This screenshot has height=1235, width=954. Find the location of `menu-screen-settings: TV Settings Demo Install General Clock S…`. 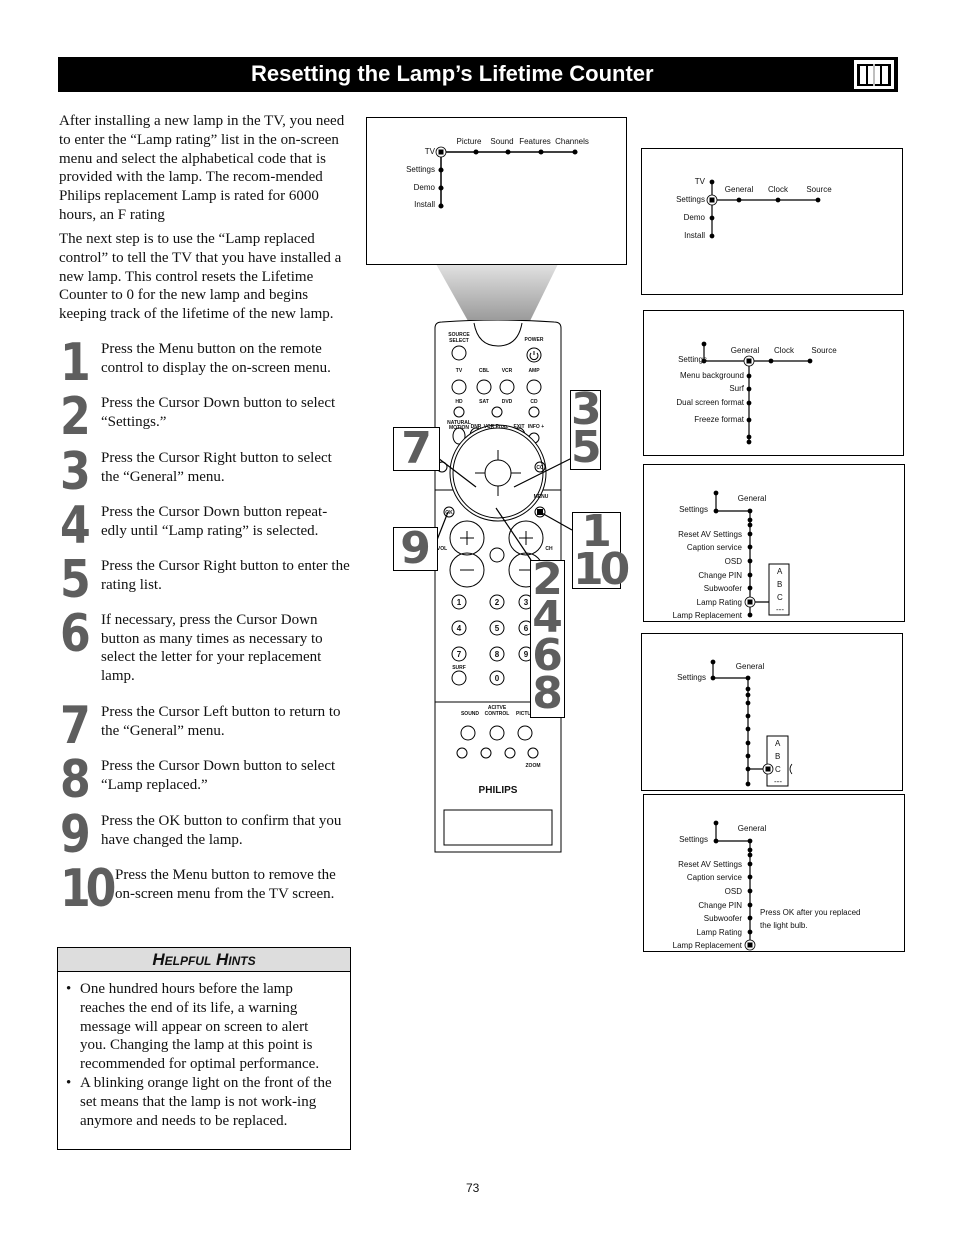

menu-screen-settings: TV Settings Demo Install General Clock S… is located at coordinates (772, 221).